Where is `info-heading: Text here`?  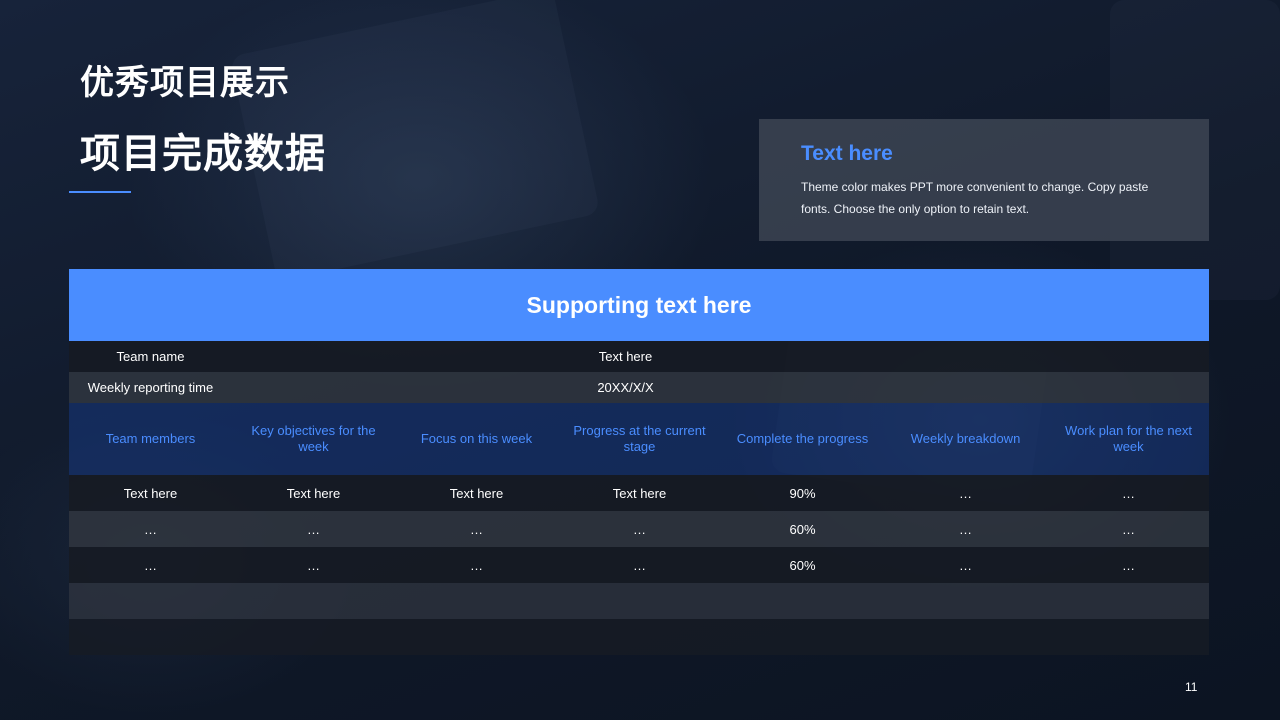 info-heading: Text here is located at coordinates (847, 153).